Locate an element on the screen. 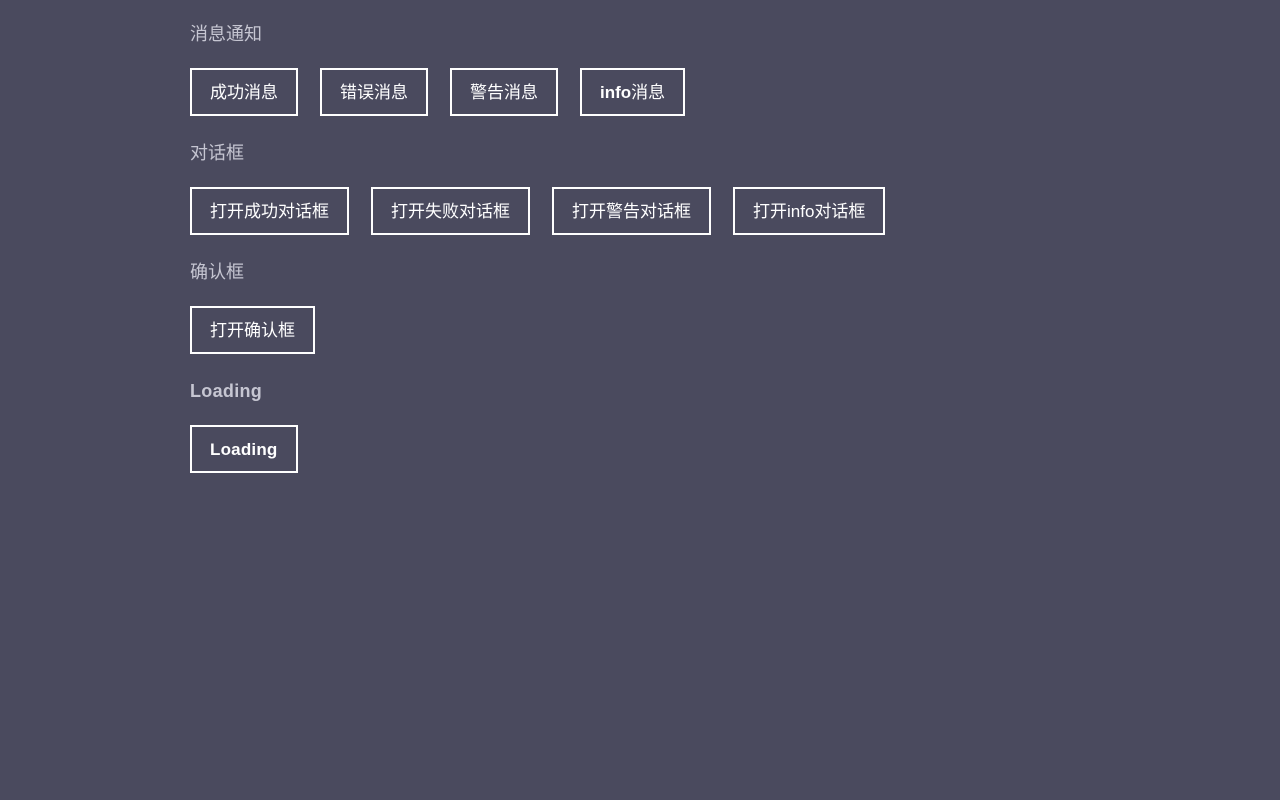 The image size is (1280, 800). open-info-dialog-button: 打开info对话框 is located at coordinates (809, 211).